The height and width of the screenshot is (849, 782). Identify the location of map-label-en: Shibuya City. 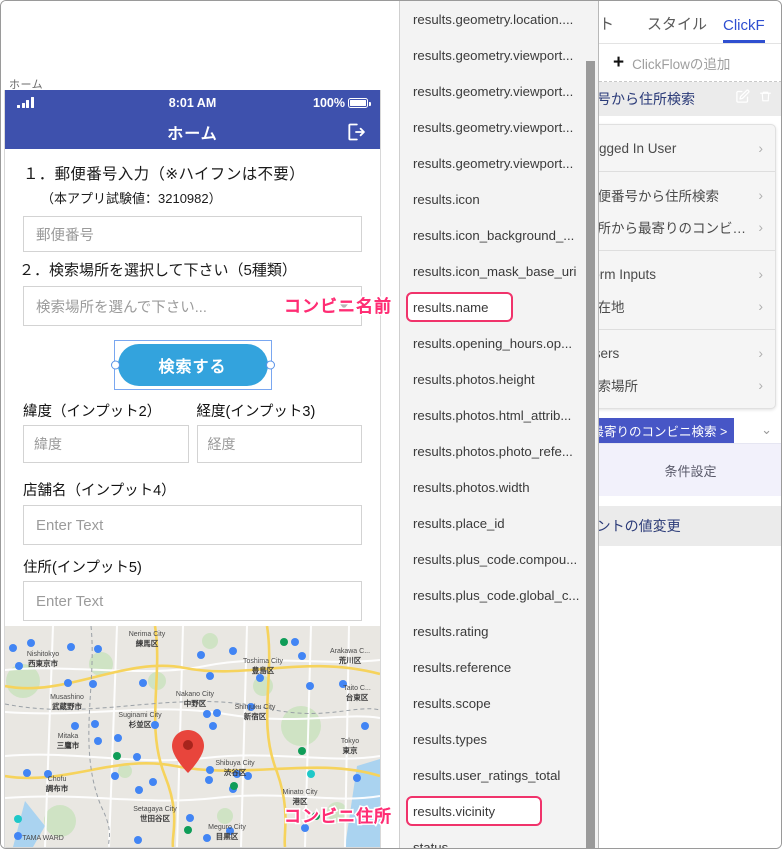
(235, 763).